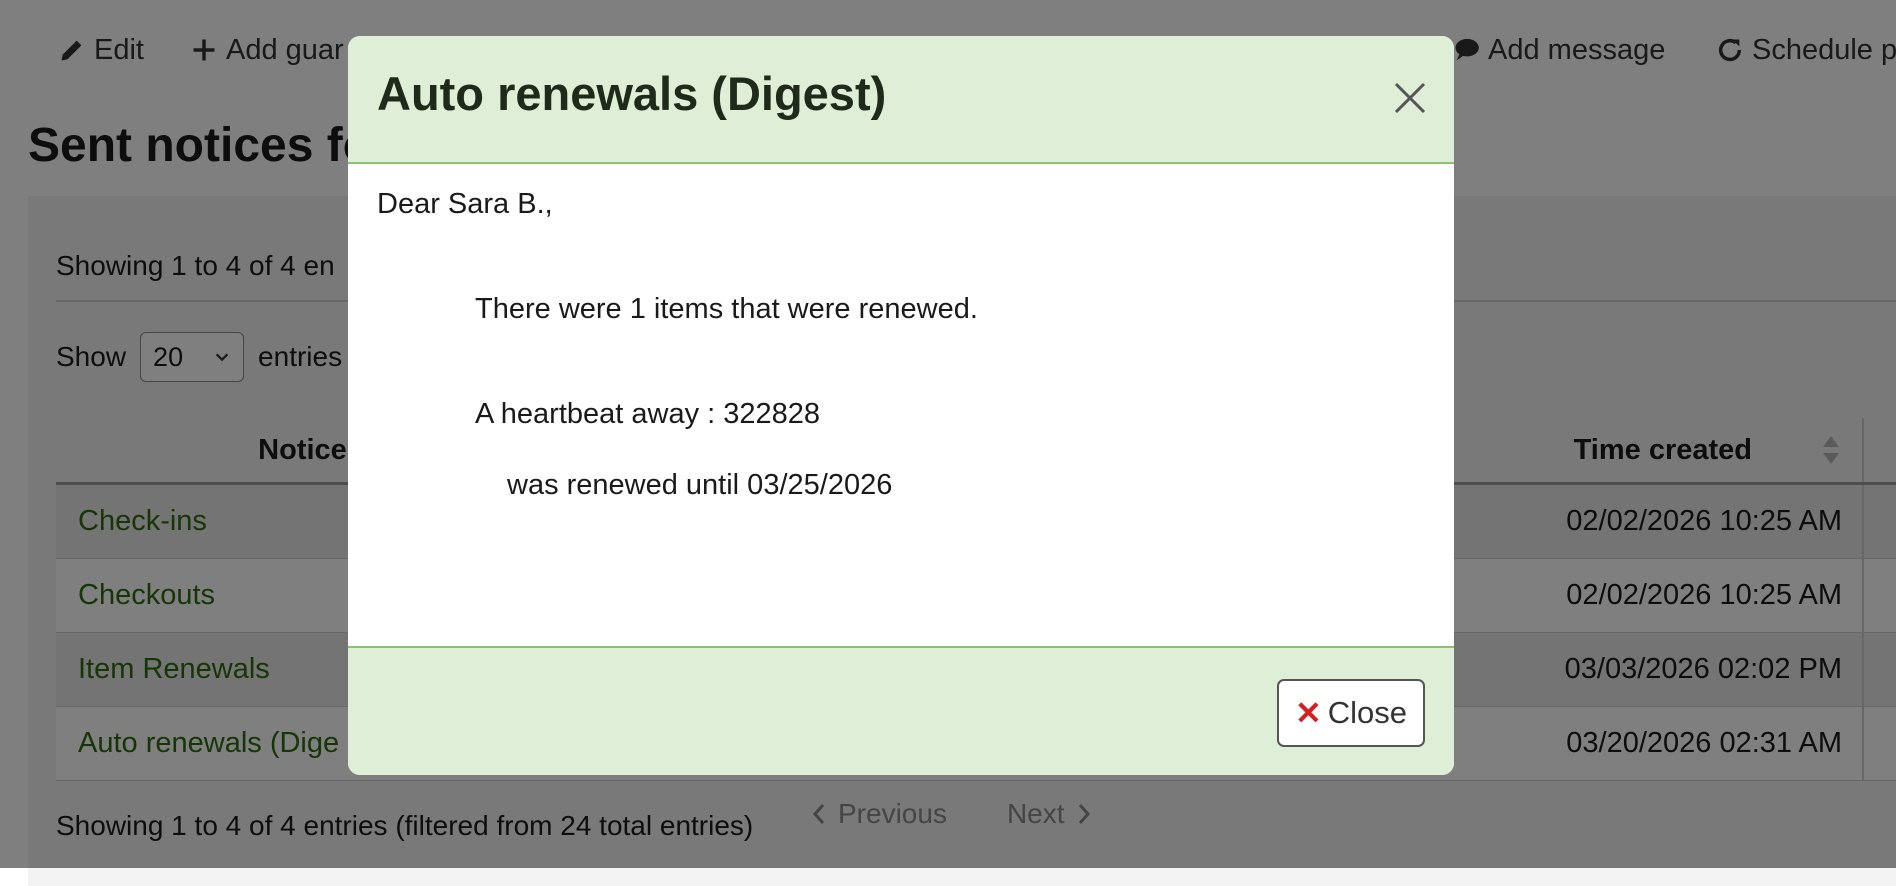  I want to click on close-button: ✕ Close, so click(1351, 713).